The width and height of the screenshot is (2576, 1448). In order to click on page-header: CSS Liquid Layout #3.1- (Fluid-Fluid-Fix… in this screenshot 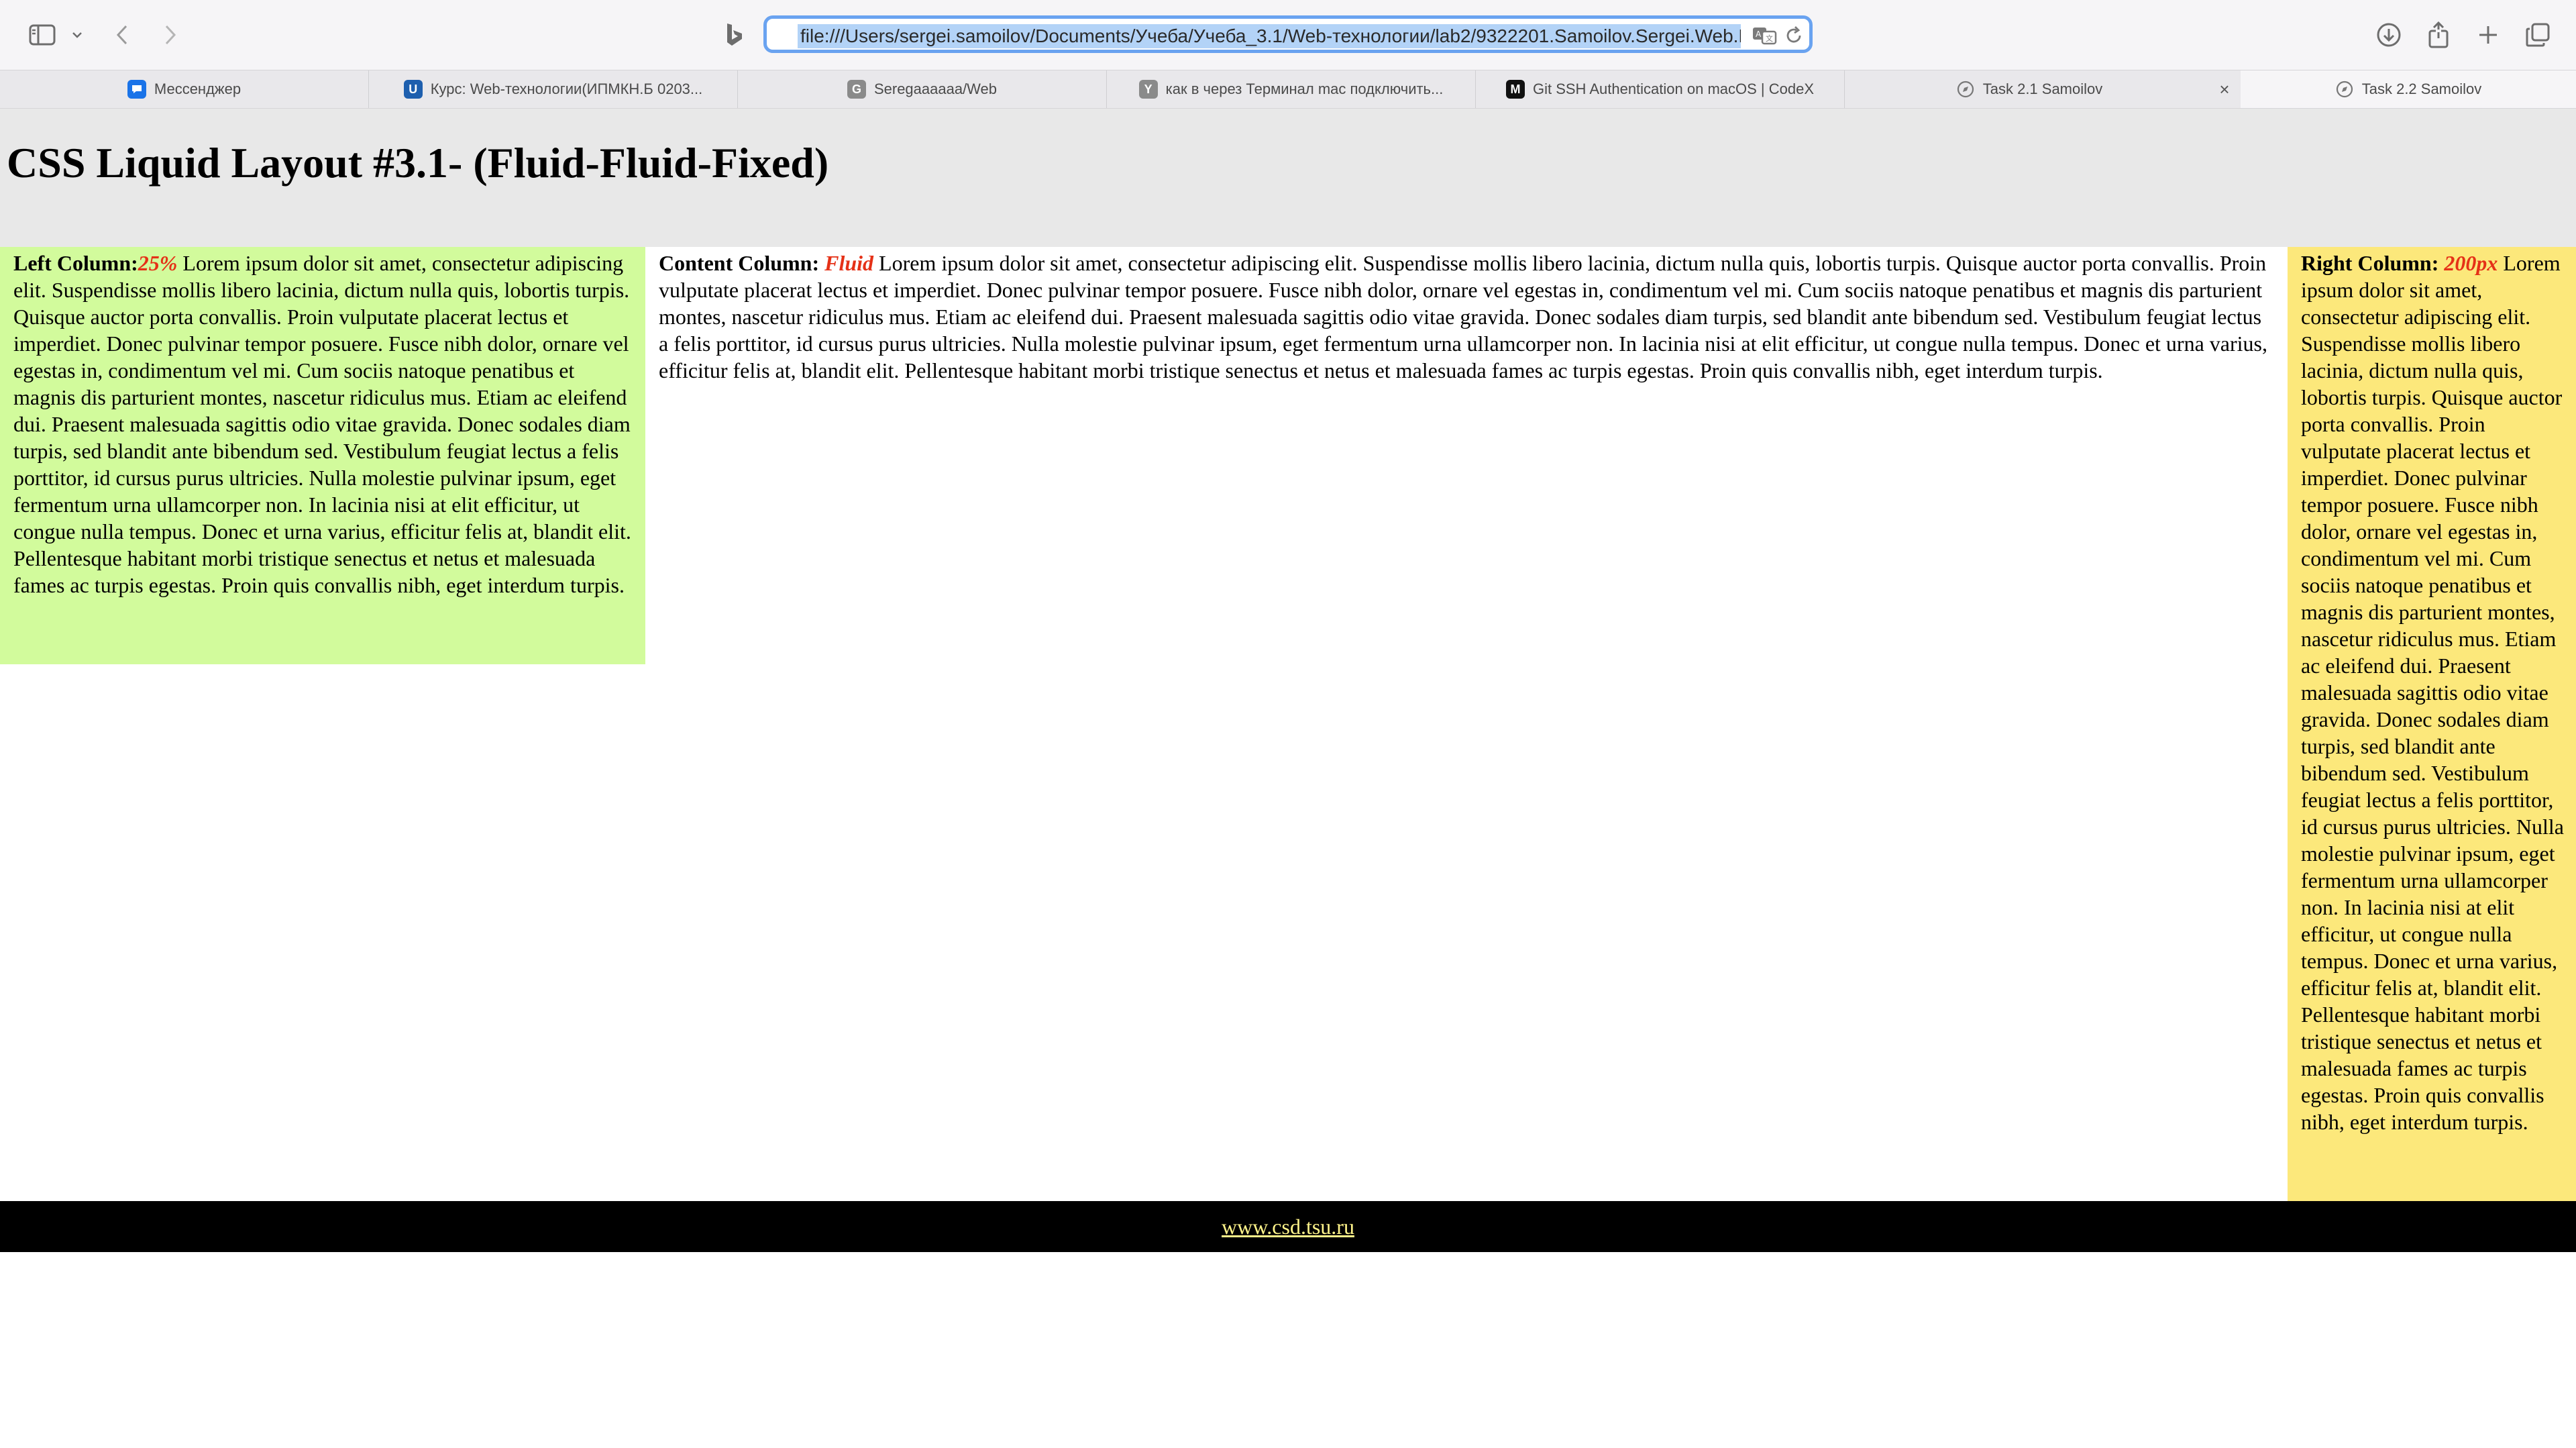, I will do `click(1288, 178)`.